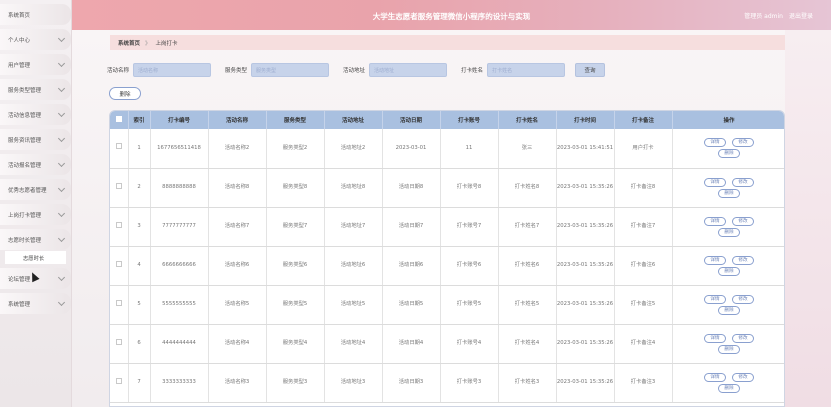 Image resolution: width=831 pixels, height=407 pixels. Describe the element at coordinates (25, 140) in the screenshot. I see `sidebar-item-label: 服务资讯管理` at that location.